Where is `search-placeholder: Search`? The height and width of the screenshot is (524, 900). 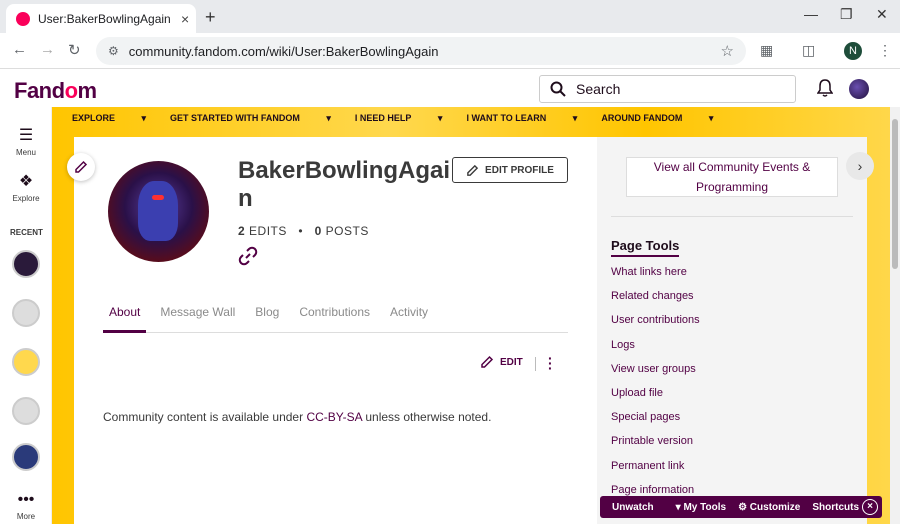 search-placeholder: Search is located at coordinates (598, 89).